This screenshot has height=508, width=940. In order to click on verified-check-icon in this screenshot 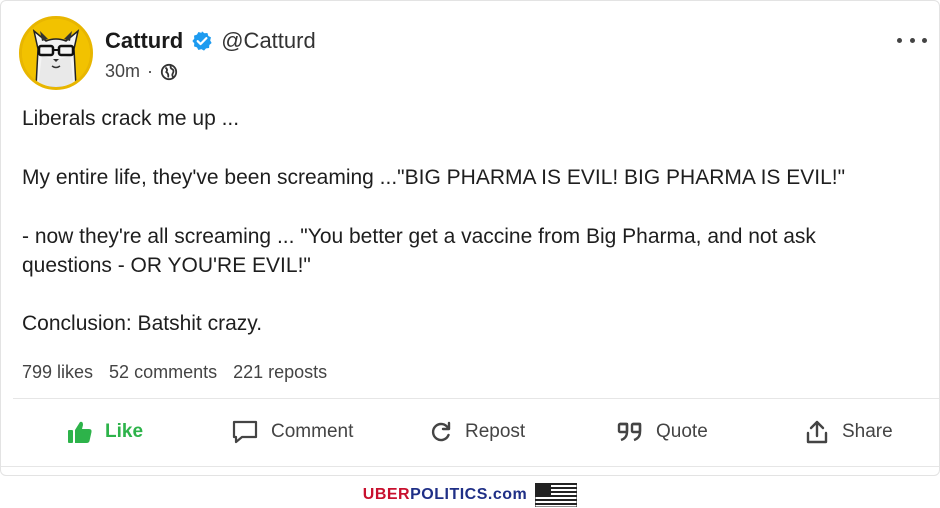, I will do `click(202, 41)`.